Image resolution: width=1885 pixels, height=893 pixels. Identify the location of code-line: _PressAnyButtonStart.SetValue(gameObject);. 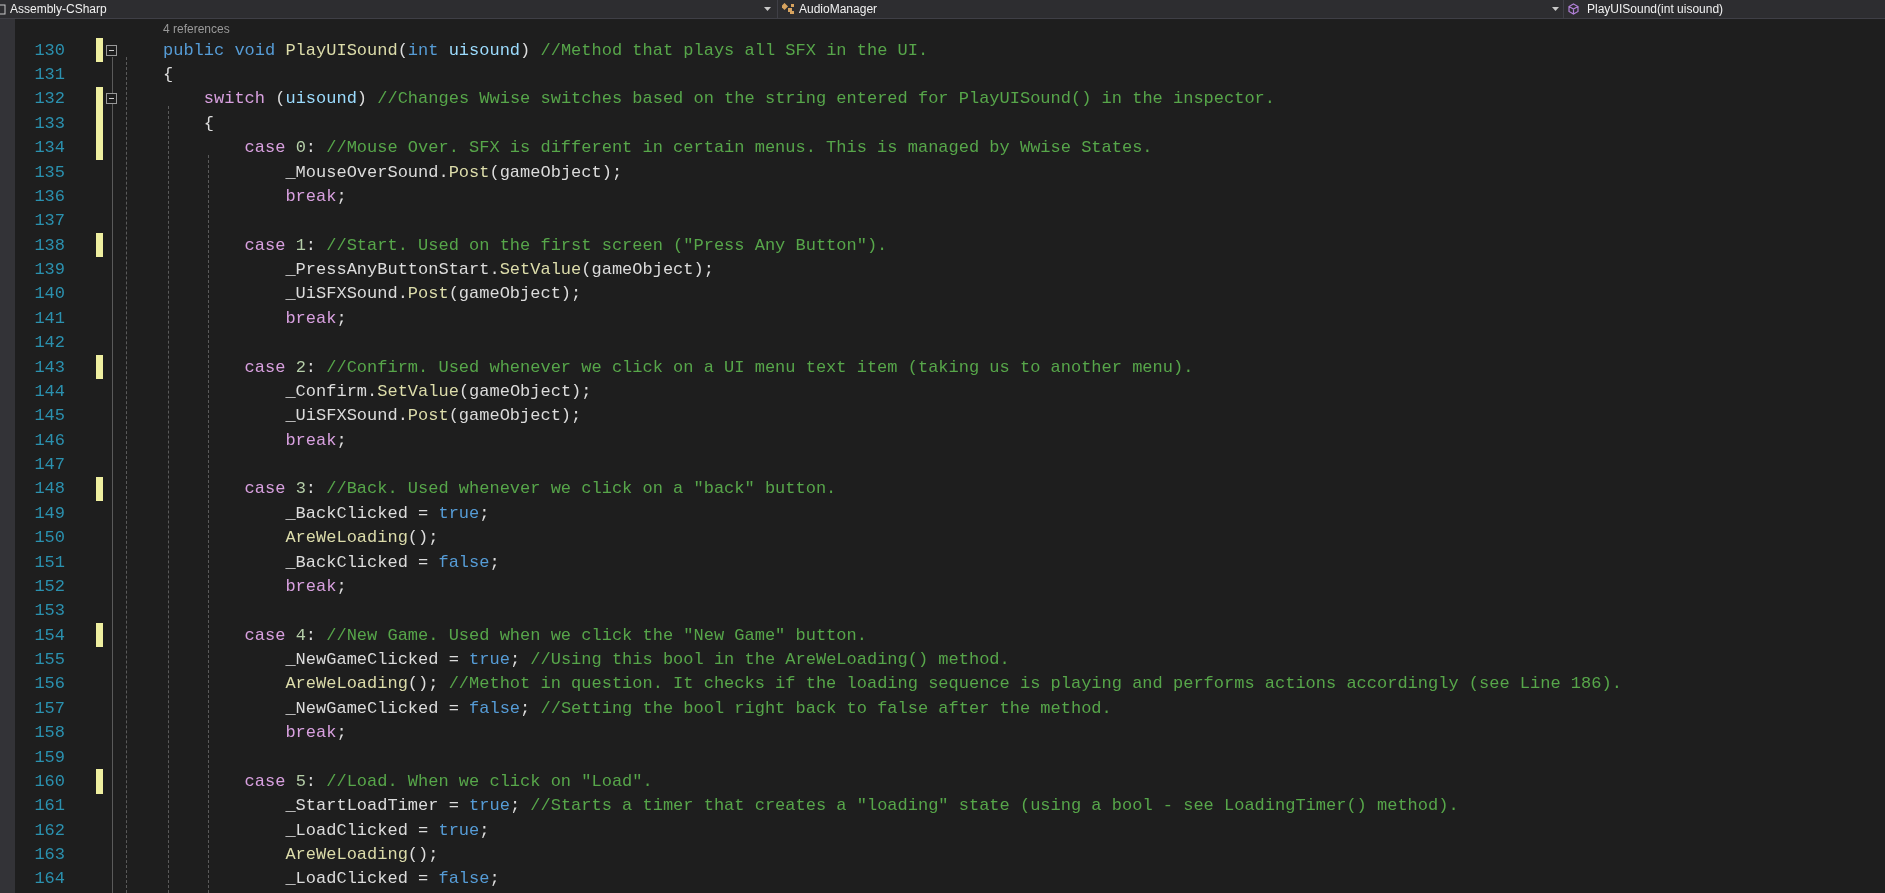
(499, 270).